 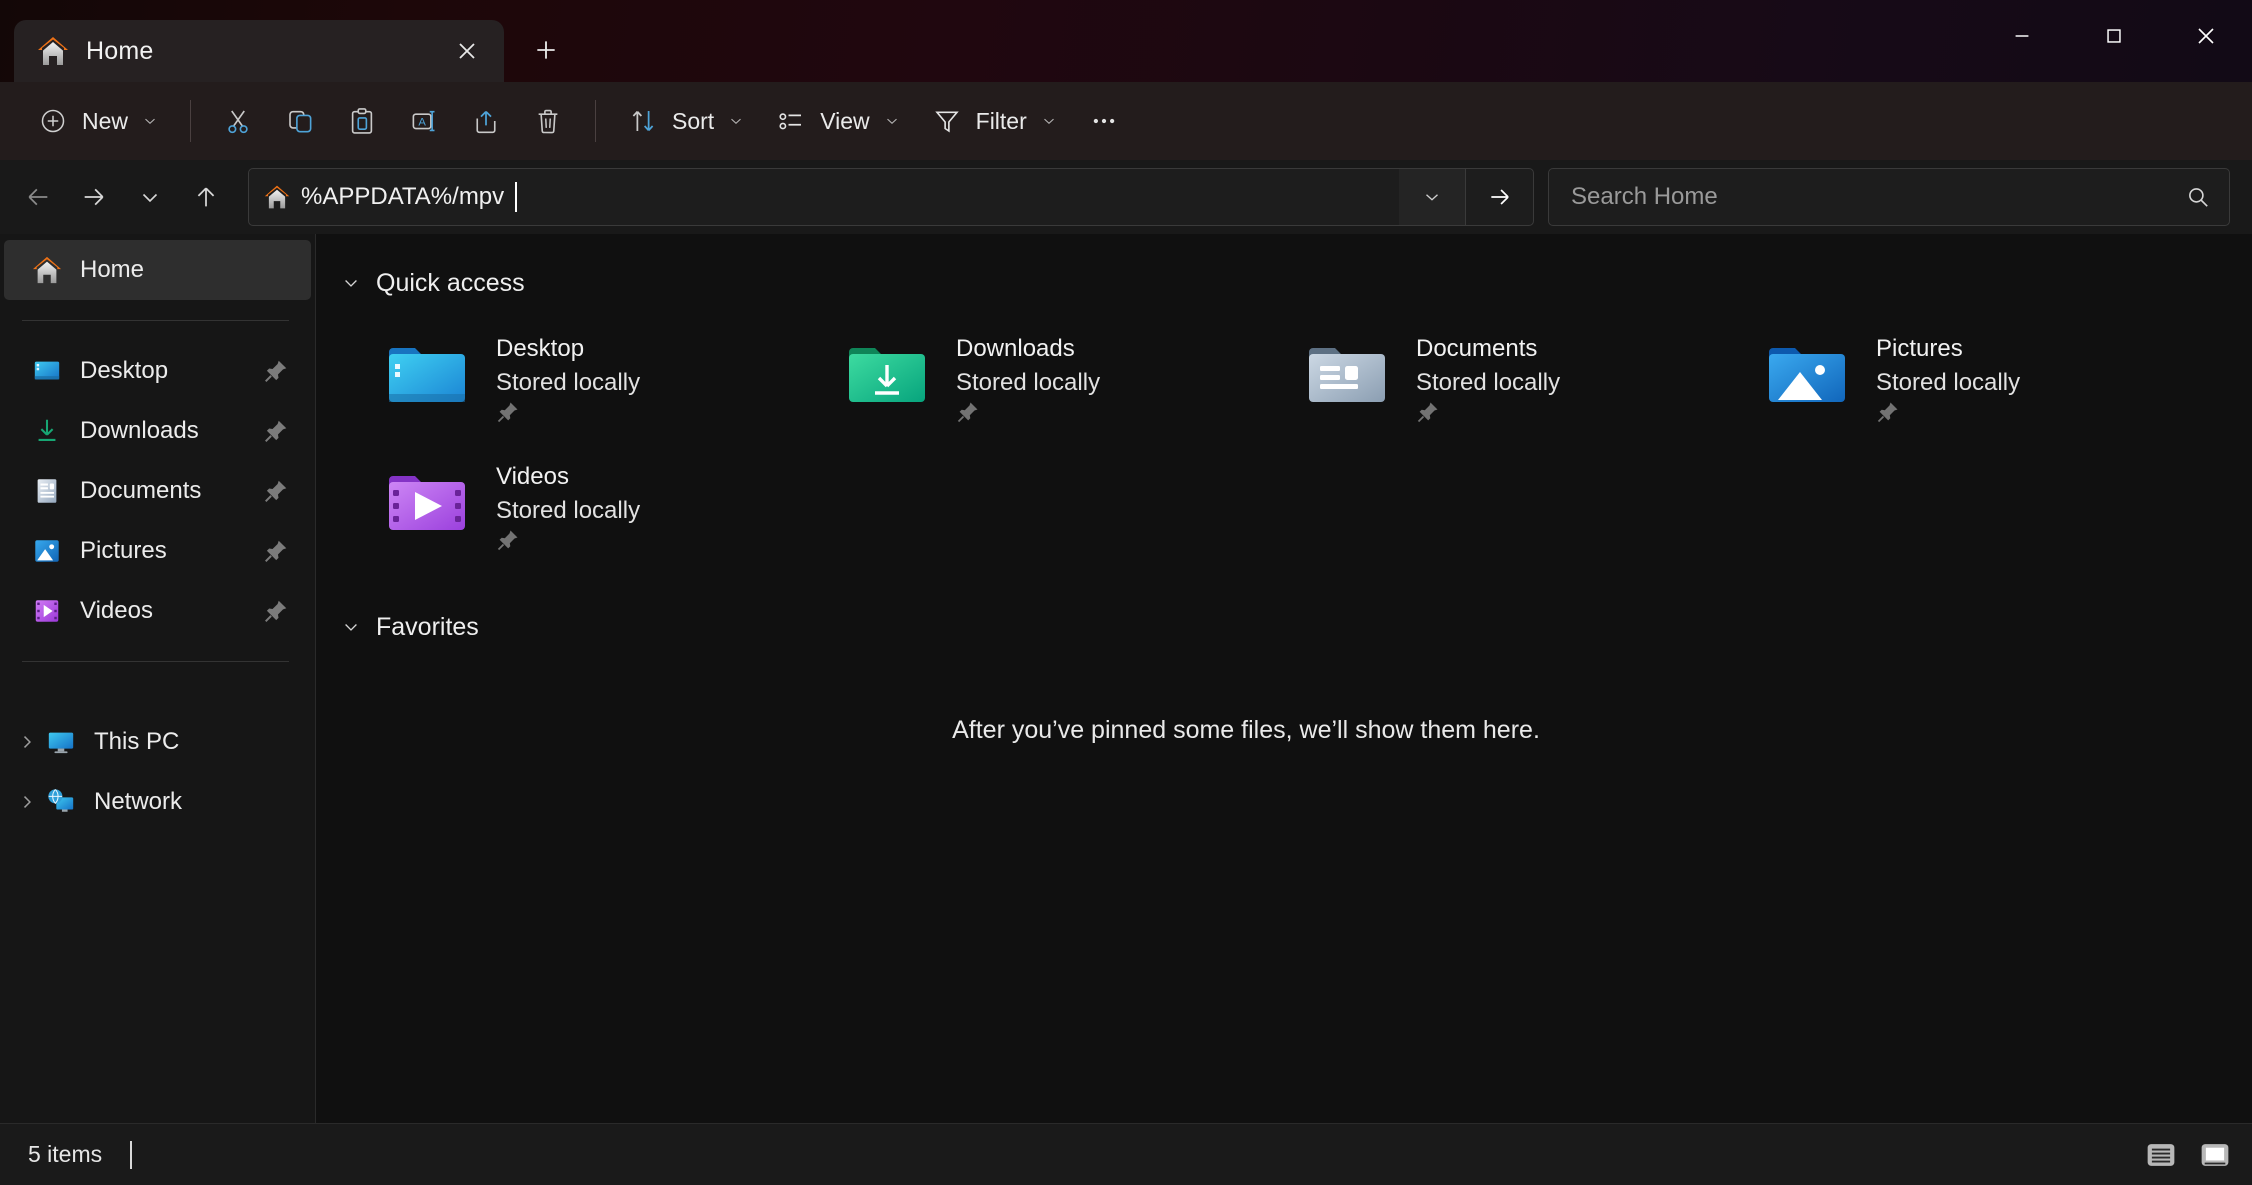 I want to click on new-tab-button, so click(x=546, y=50).